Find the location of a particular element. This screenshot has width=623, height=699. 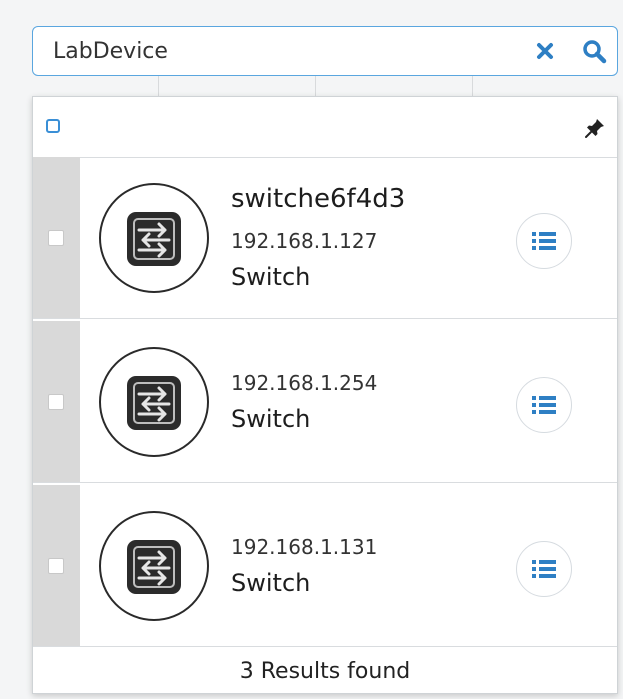

select-all-checkbox is located at coordinates (53, 126).